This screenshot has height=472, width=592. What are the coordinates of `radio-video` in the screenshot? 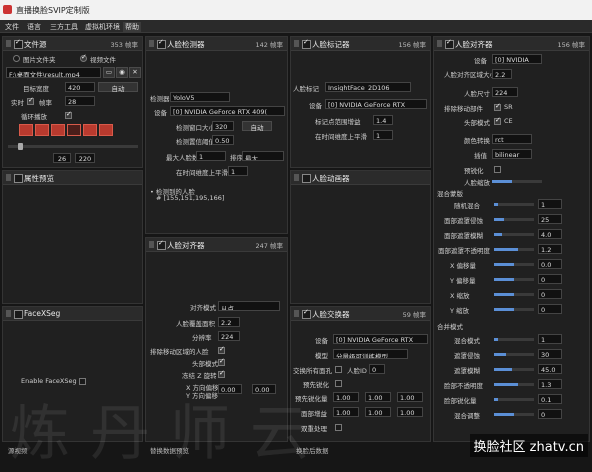 It's located at (83, 57).